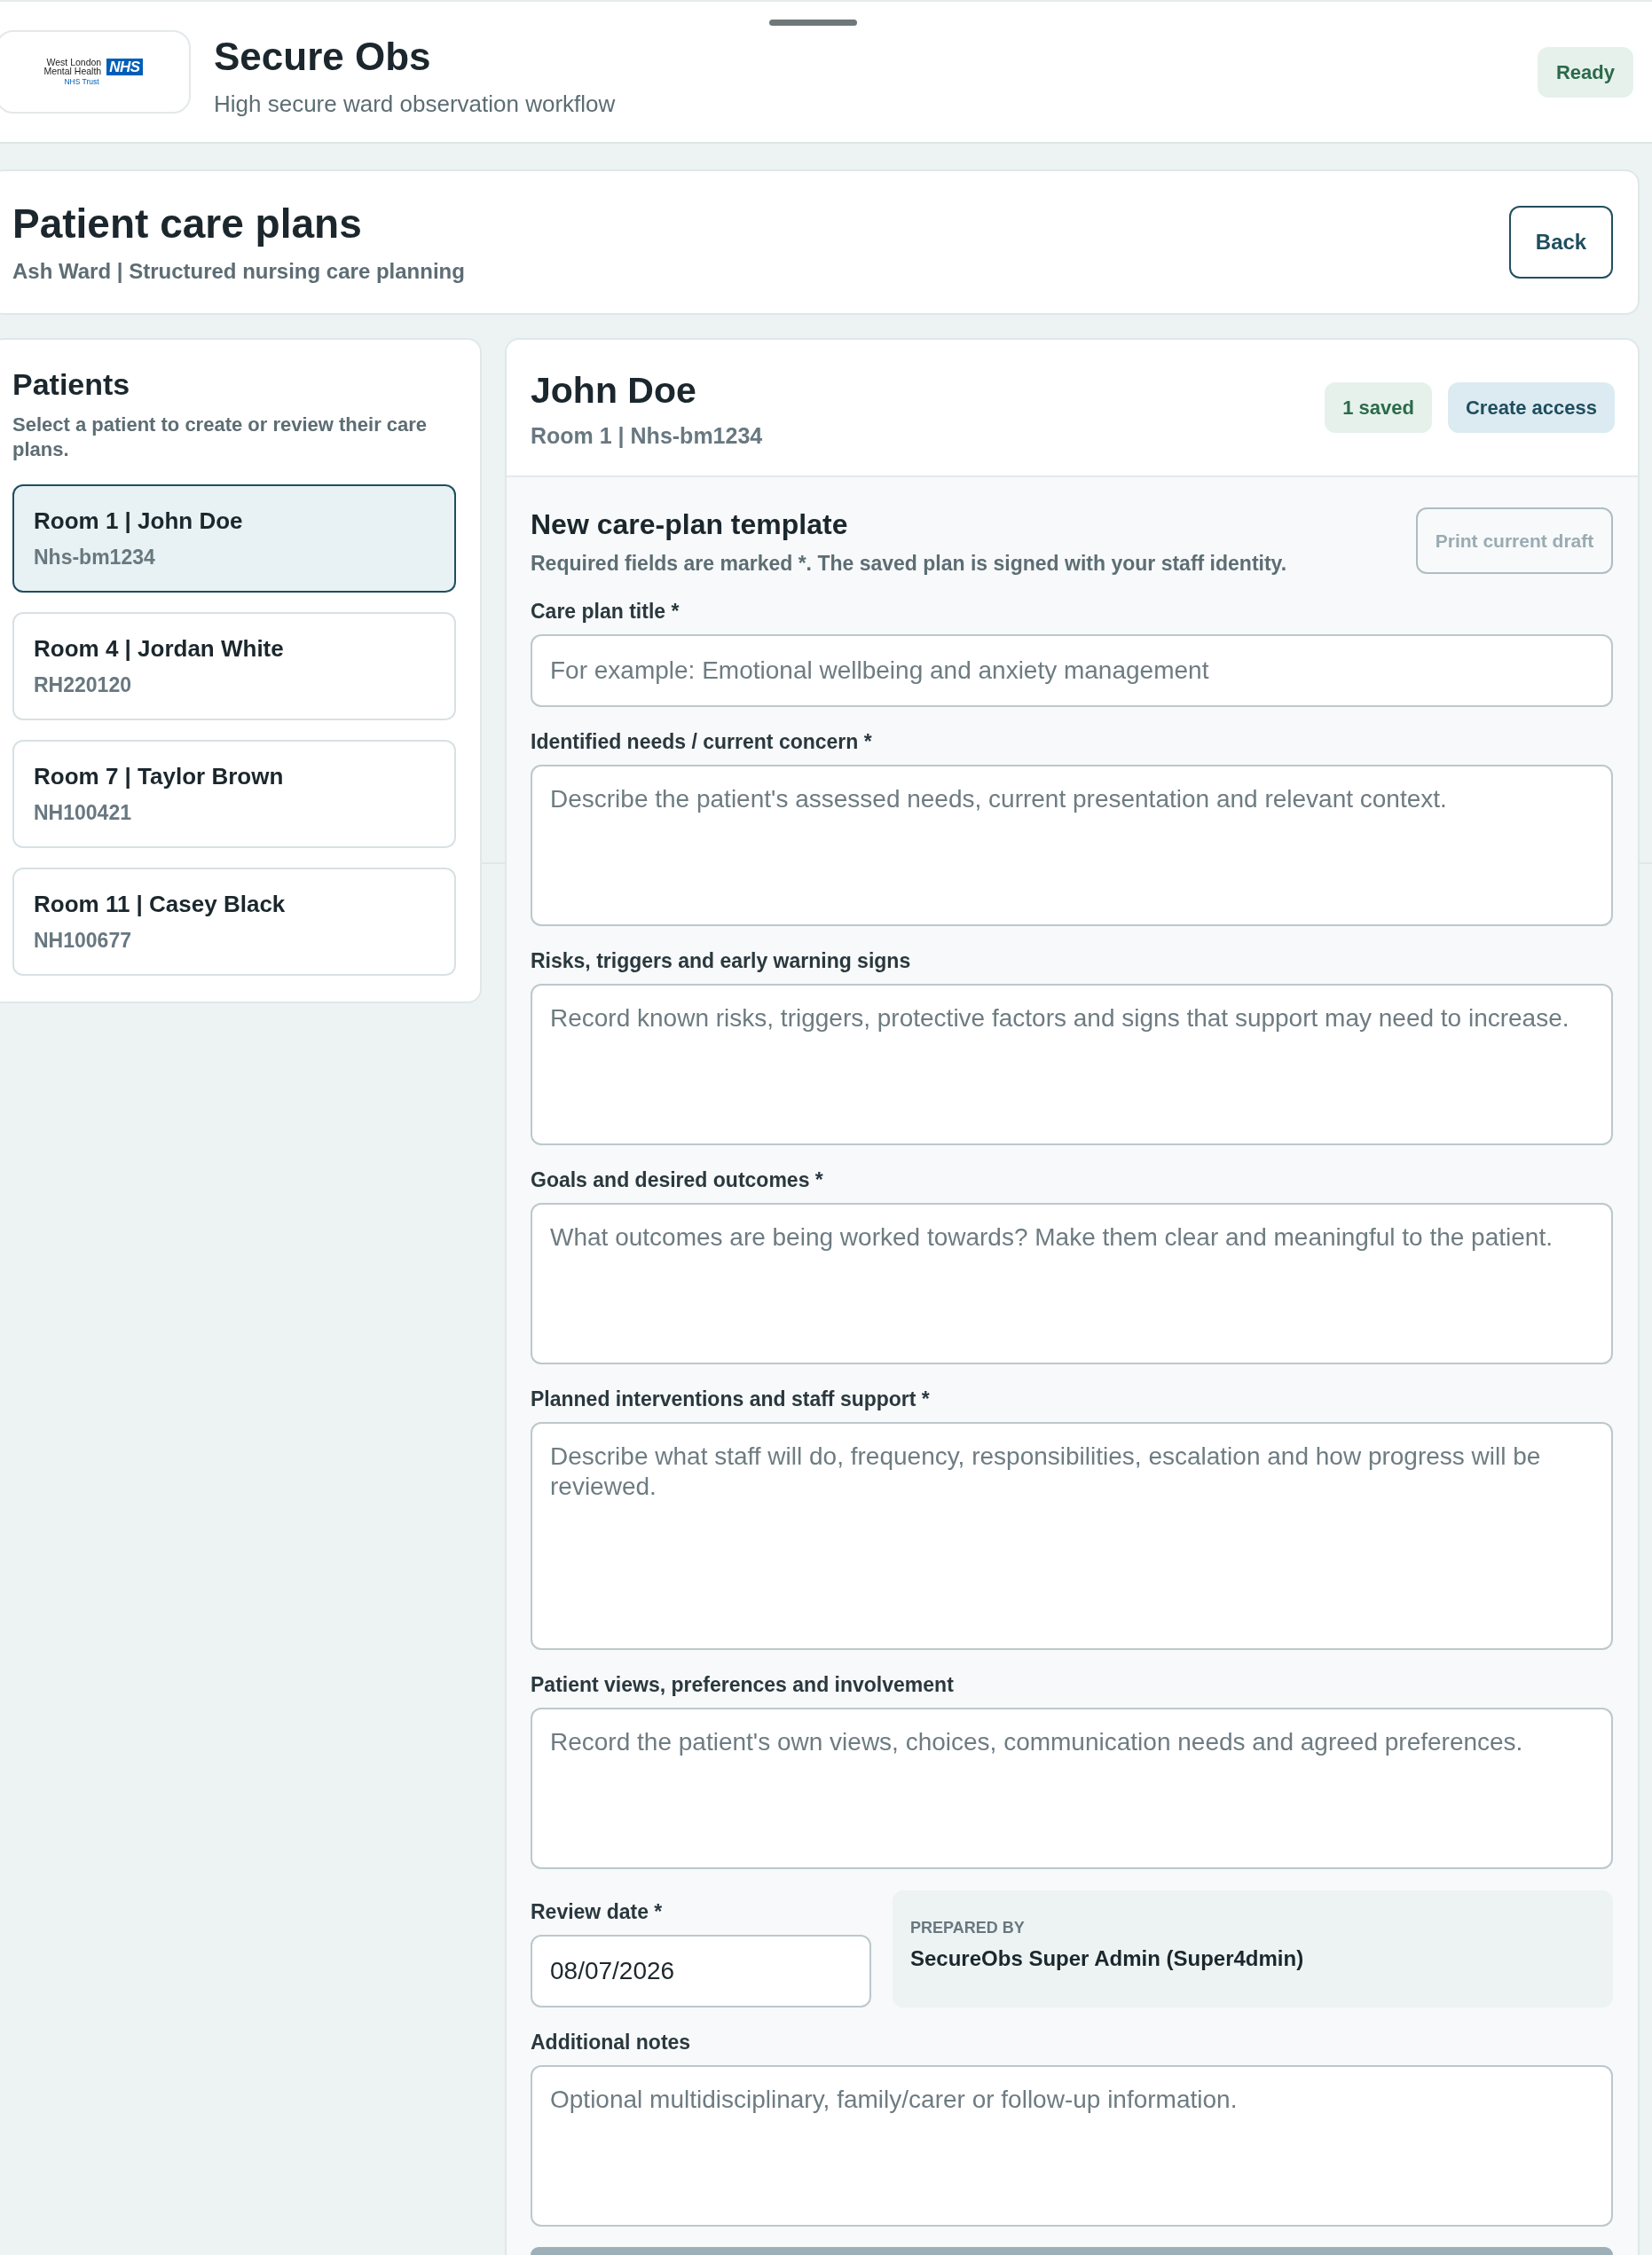 This screenshot has width=1652, height=2255. Describe the element at coordinates (220, 437) in the screenshot. I see `patients-hint: Select a patient to create or review their care plans.` at that location.